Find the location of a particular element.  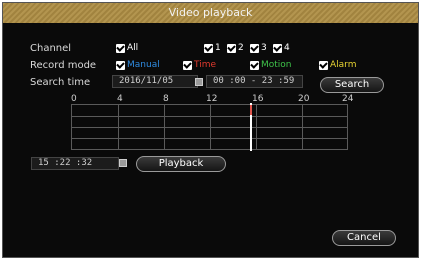

channel-4-label: 4 is located at coordinates (287, 48).